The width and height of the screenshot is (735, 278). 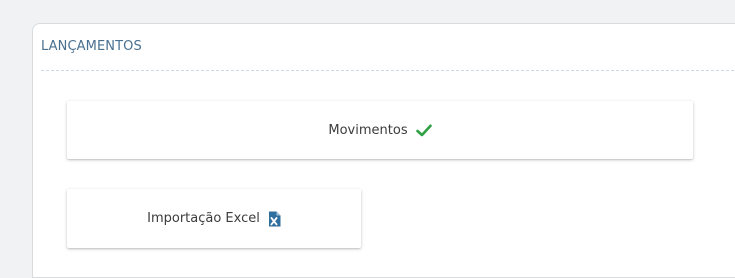 I want to click on movimentos-label: Movimentos, so click(x=368, y=130).